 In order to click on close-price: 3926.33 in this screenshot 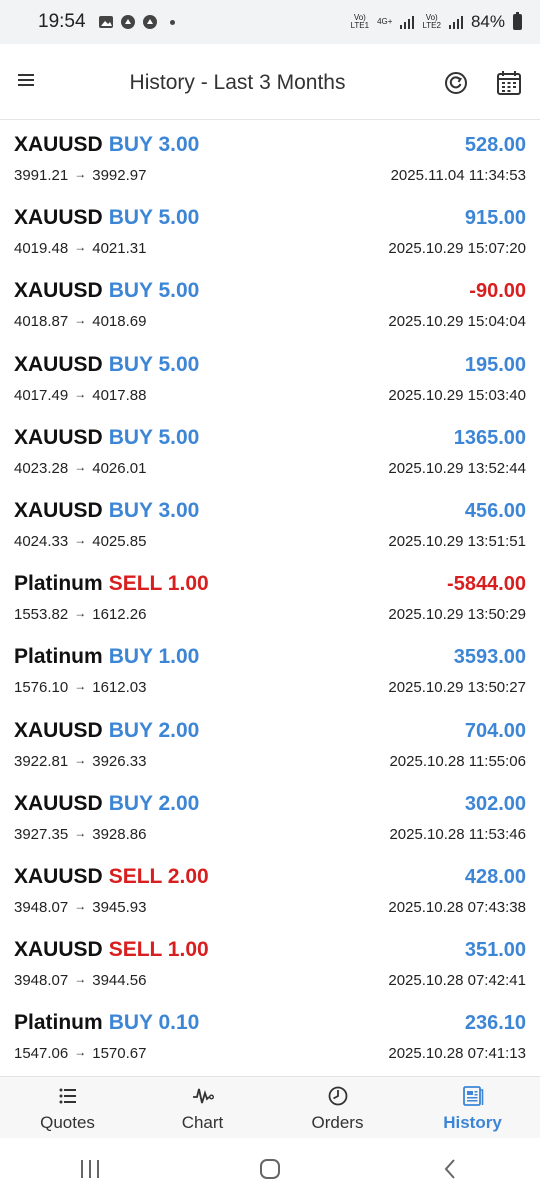, I will do `click(119, 761)`.